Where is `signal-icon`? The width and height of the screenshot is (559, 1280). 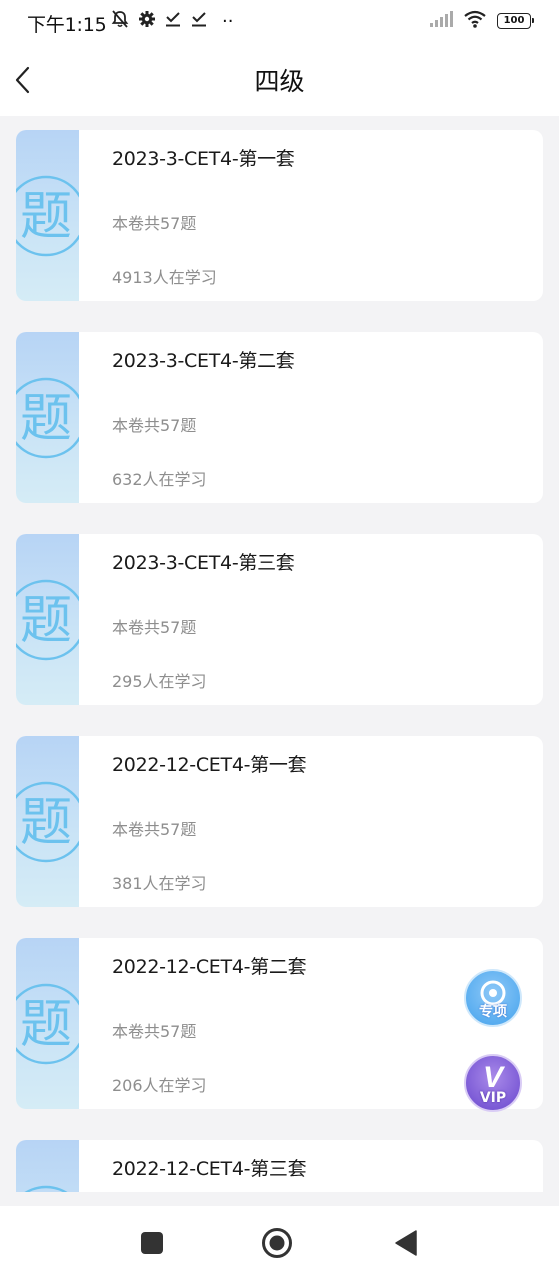 signal-icon is located at coordinates (441, 21).